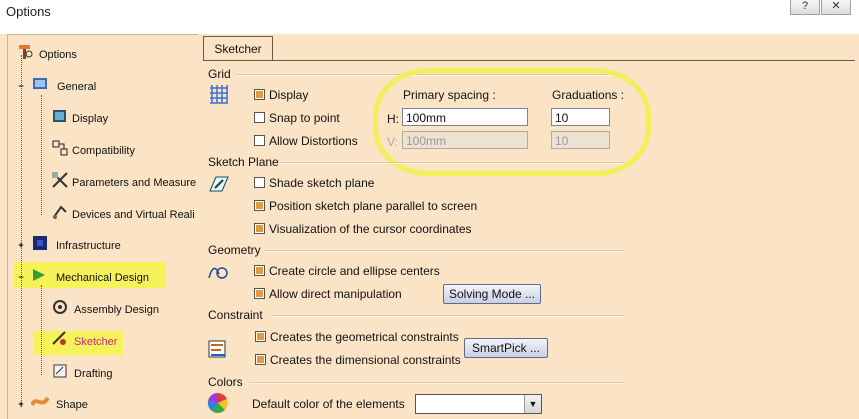  What do you see at coordinates (90, 119) in the screenshot?
I see `tree-item-display: Display` at bounding box center [90, 119].